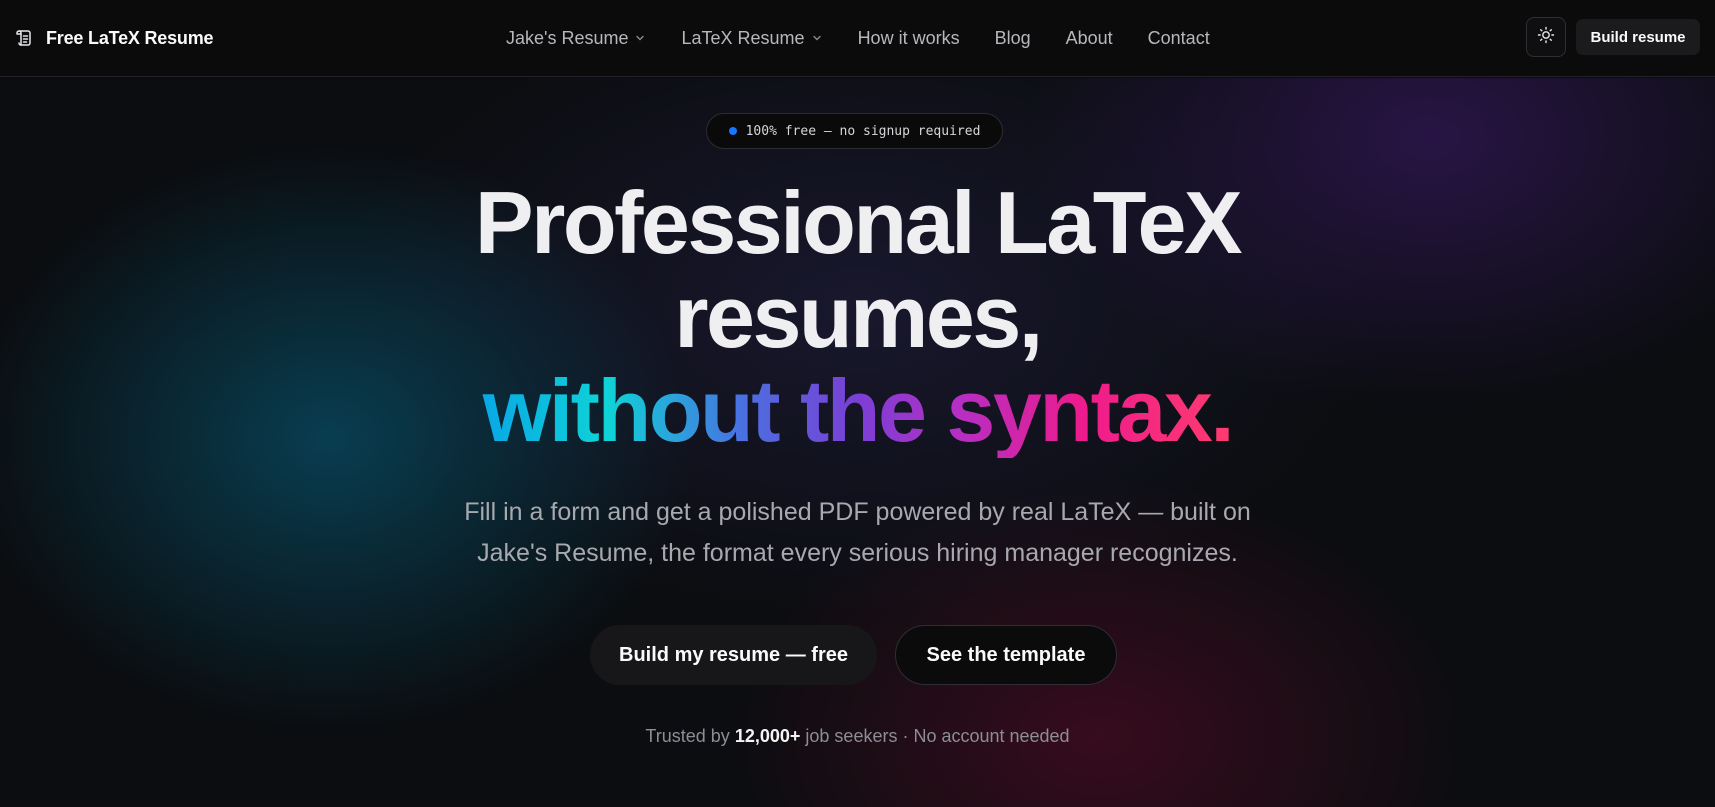 This screenshot has height=807, width=1715. I want to click on trusted-count: 12,000+, so click(767, 736).